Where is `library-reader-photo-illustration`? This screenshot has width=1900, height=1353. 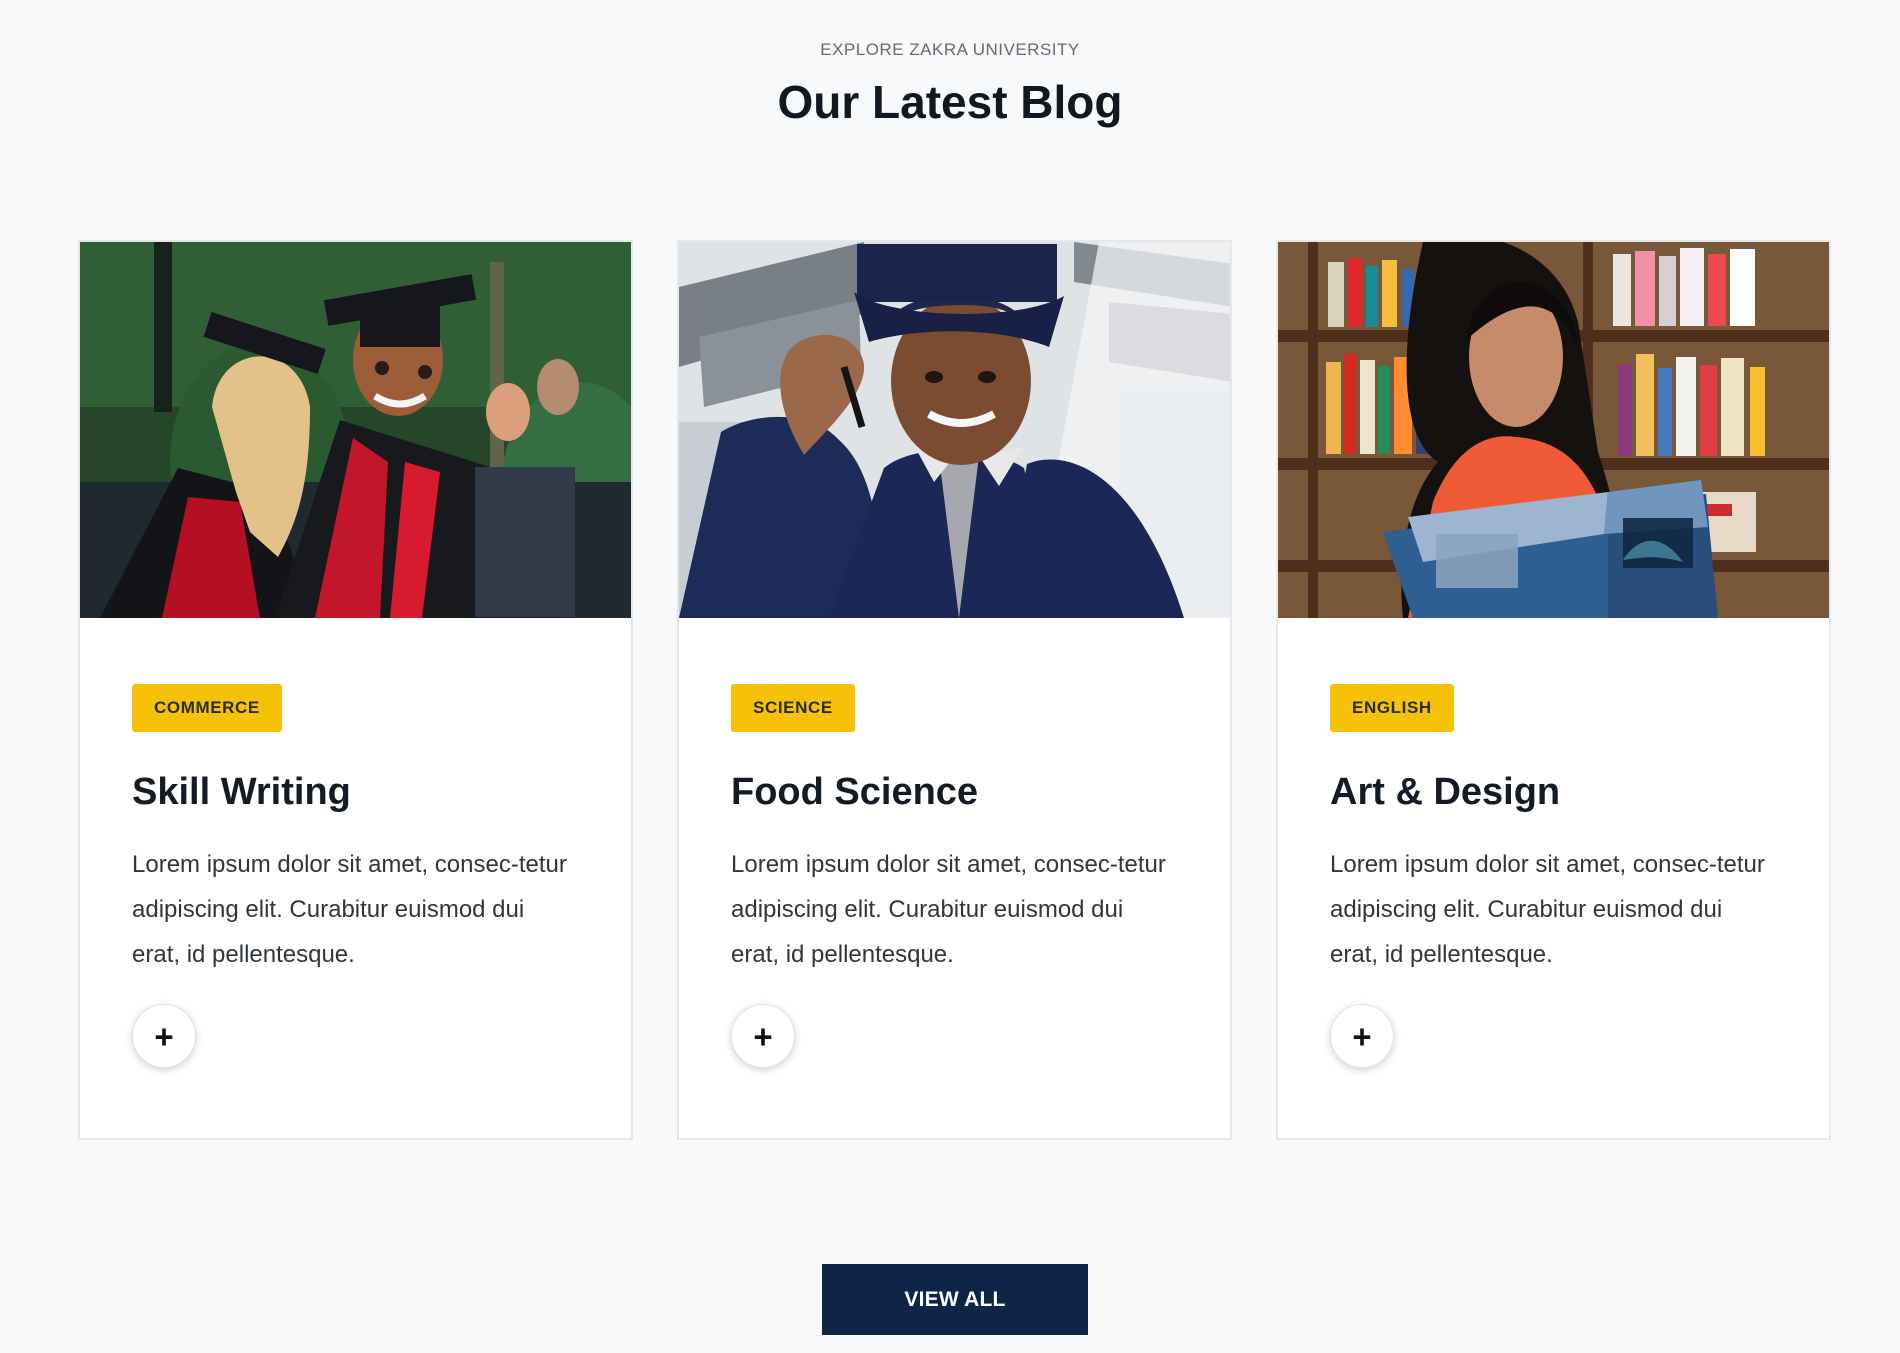
library-reader-photo-illustration is located at coordinates (1553, 430).